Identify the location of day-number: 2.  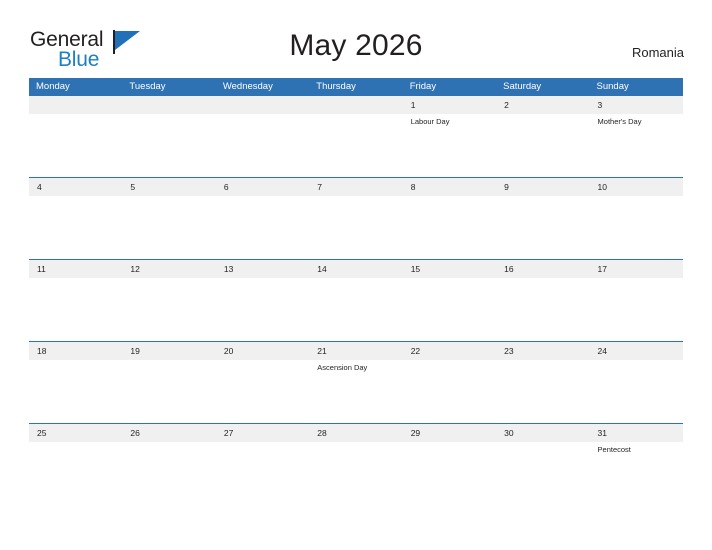
(543, 105).